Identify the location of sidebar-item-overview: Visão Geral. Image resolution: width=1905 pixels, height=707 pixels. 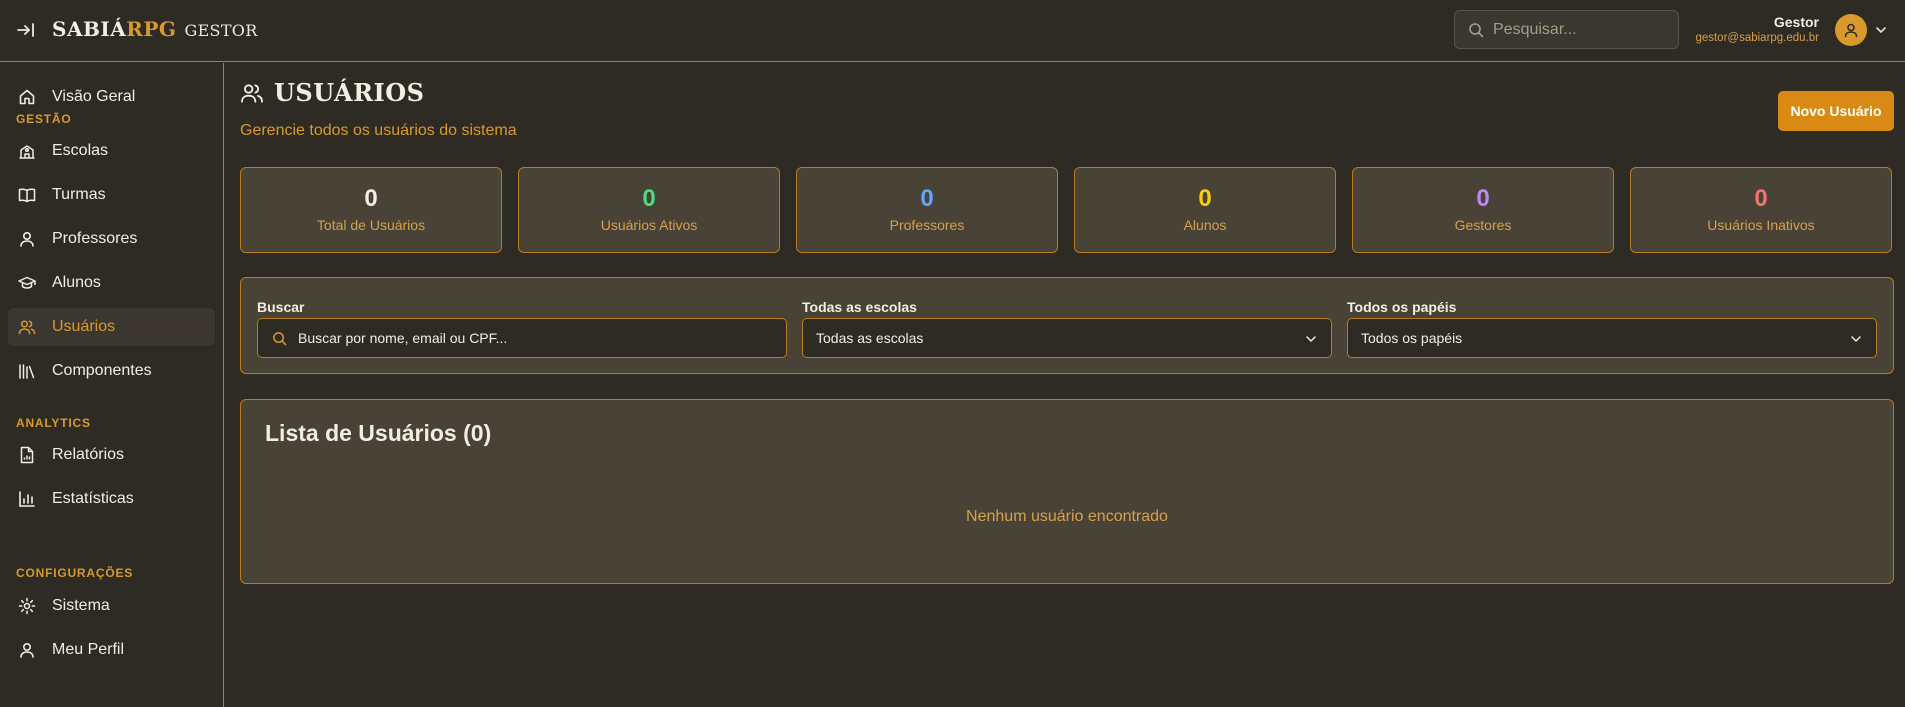
(111, 97).